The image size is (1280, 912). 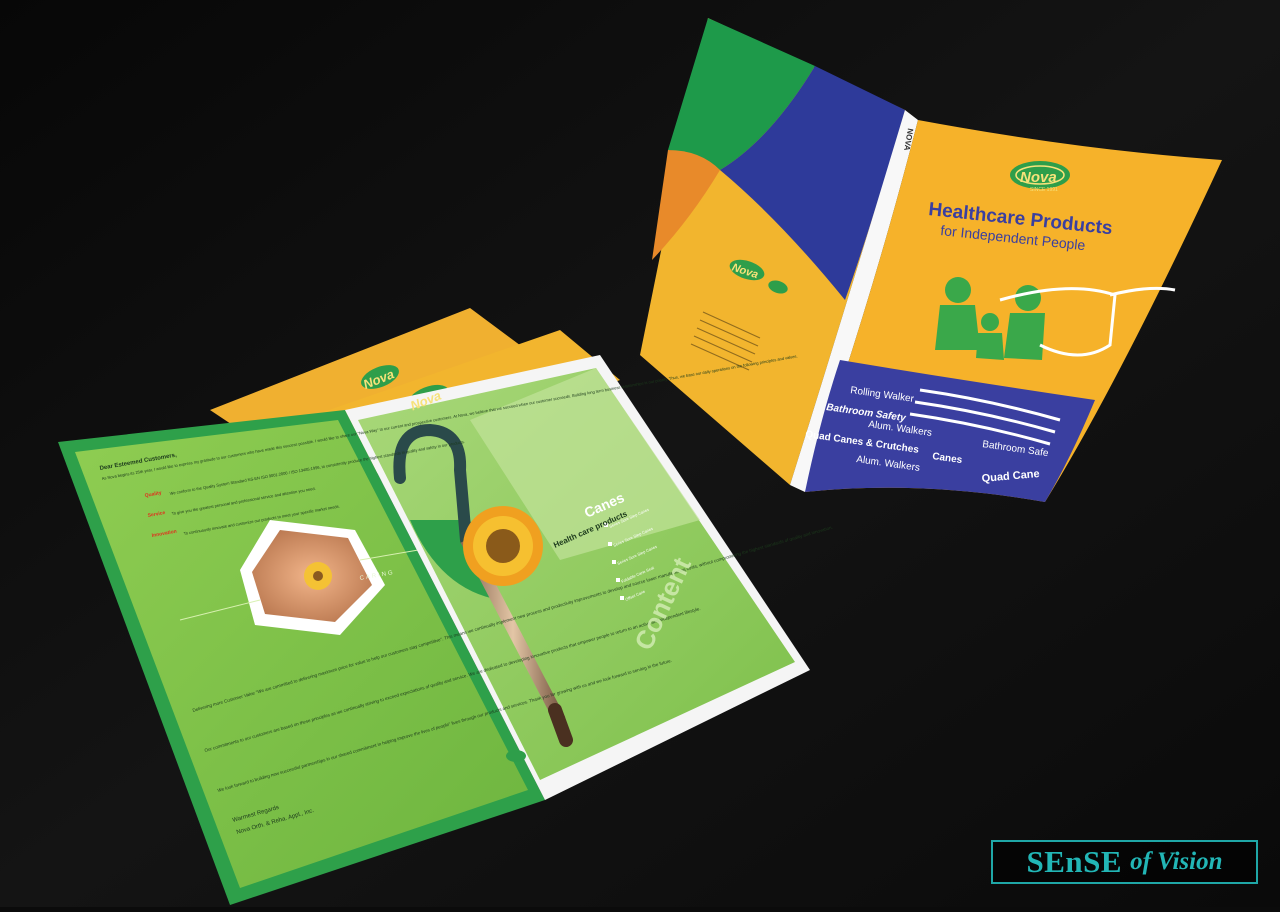 What do you see at coordinates (1124, 862) in the screenshot?
I see `watermark: SEnSE of Vision` at bounding box center [1124, 862].